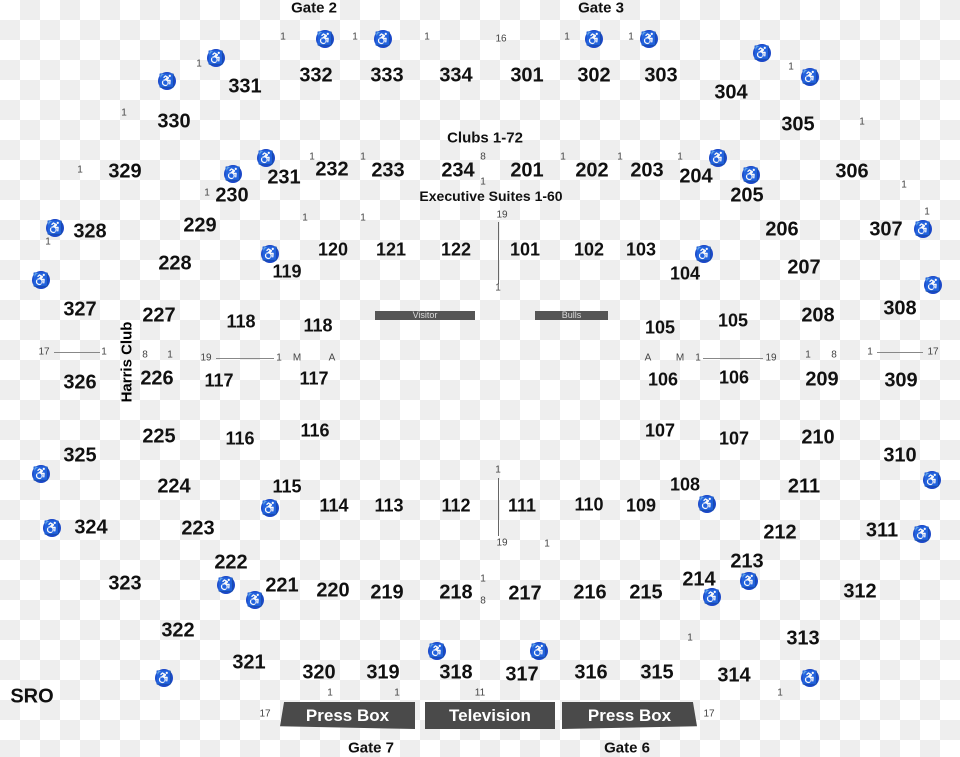 The image size is (960, 757). What do you see at coordinates (641, 506) in the screenshot?
I see `section-label: 109` at bounding box center [641, 506].